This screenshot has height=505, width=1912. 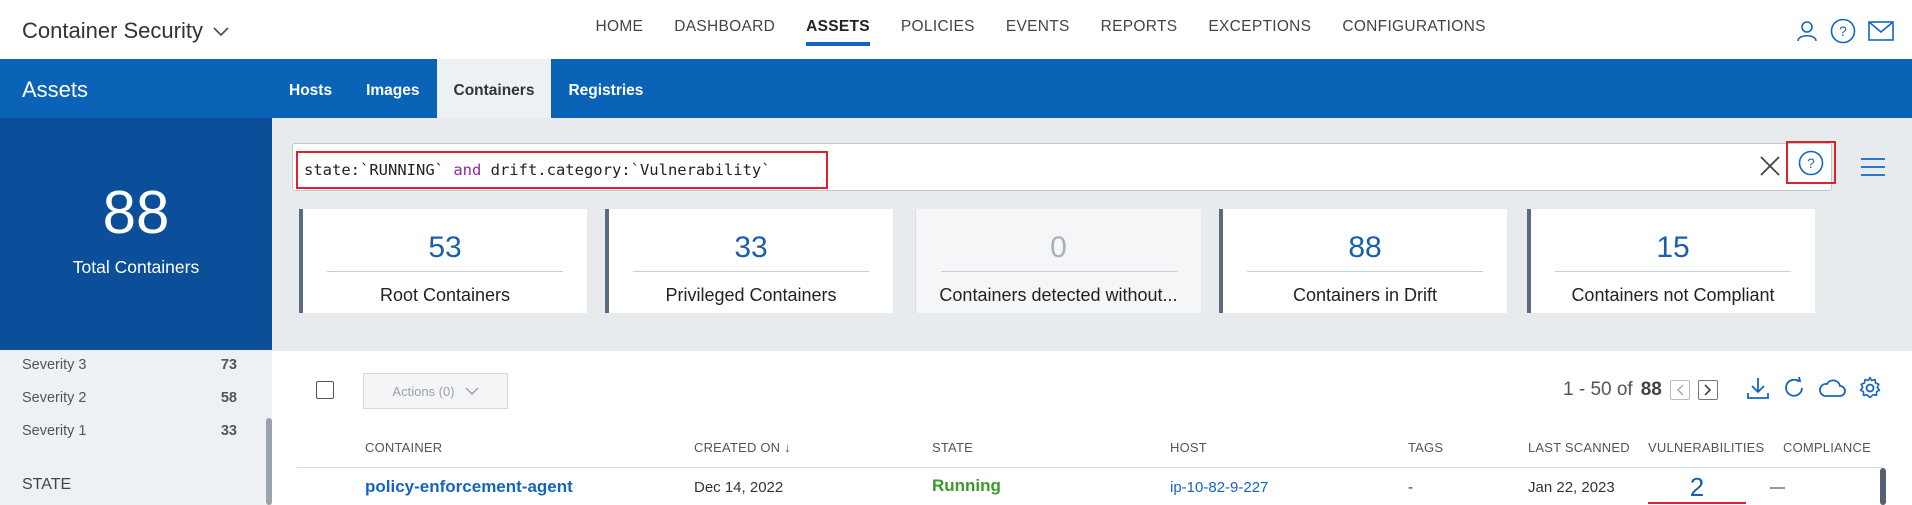 What do you see at coordinates (403, 447) in the screenshot?
I see `col-container: CONTAINER` at bounding box center [403, 447].